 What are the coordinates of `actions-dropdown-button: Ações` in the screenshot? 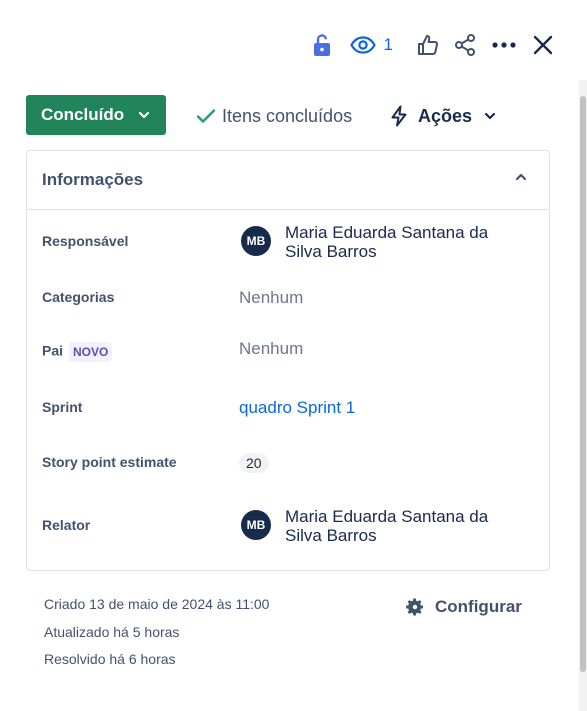 It's located at (443, 116).